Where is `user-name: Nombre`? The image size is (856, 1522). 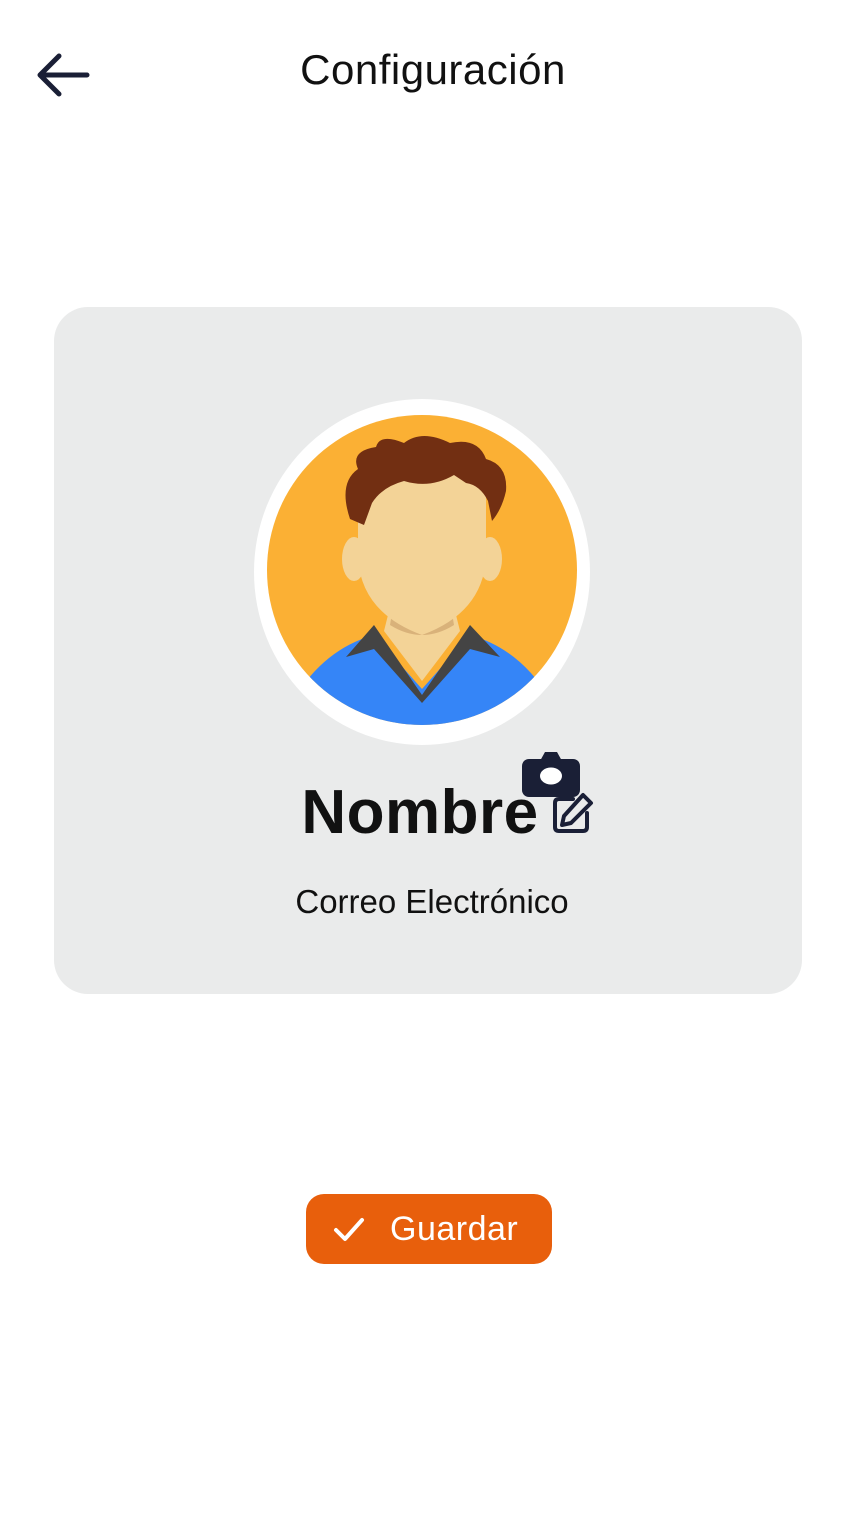
user-name: Nombre is located at coordinates (420, 812).